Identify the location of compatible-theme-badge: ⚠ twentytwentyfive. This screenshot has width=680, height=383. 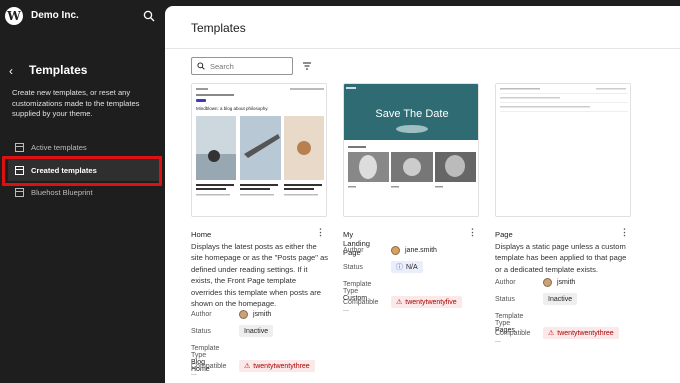
(426, 302).